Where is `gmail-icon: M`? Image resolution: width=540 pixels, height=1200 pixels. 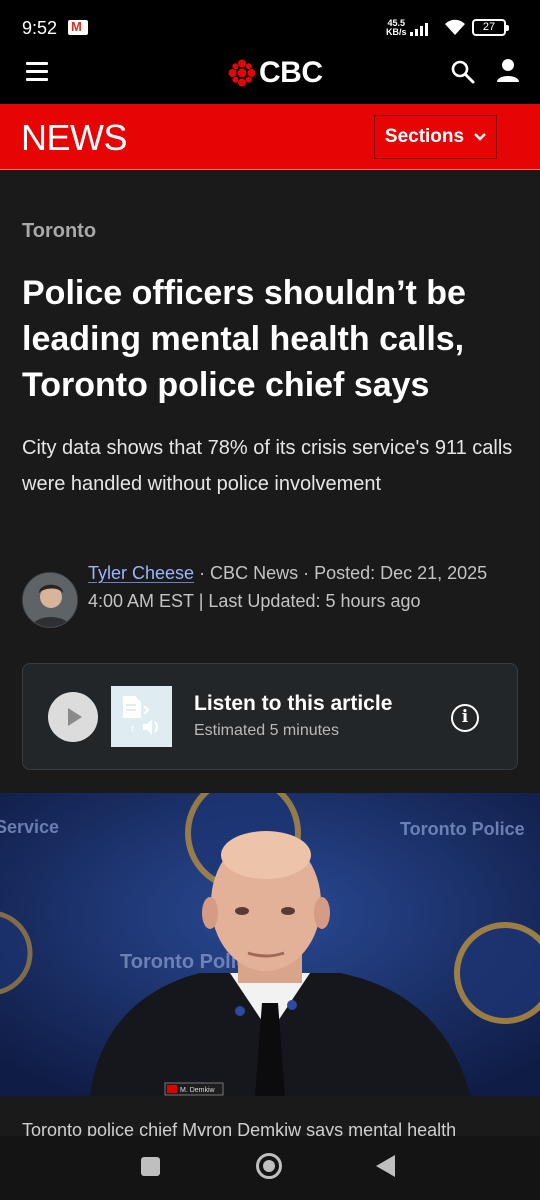 gmail-icon: M is located at coordinates (78, 27).